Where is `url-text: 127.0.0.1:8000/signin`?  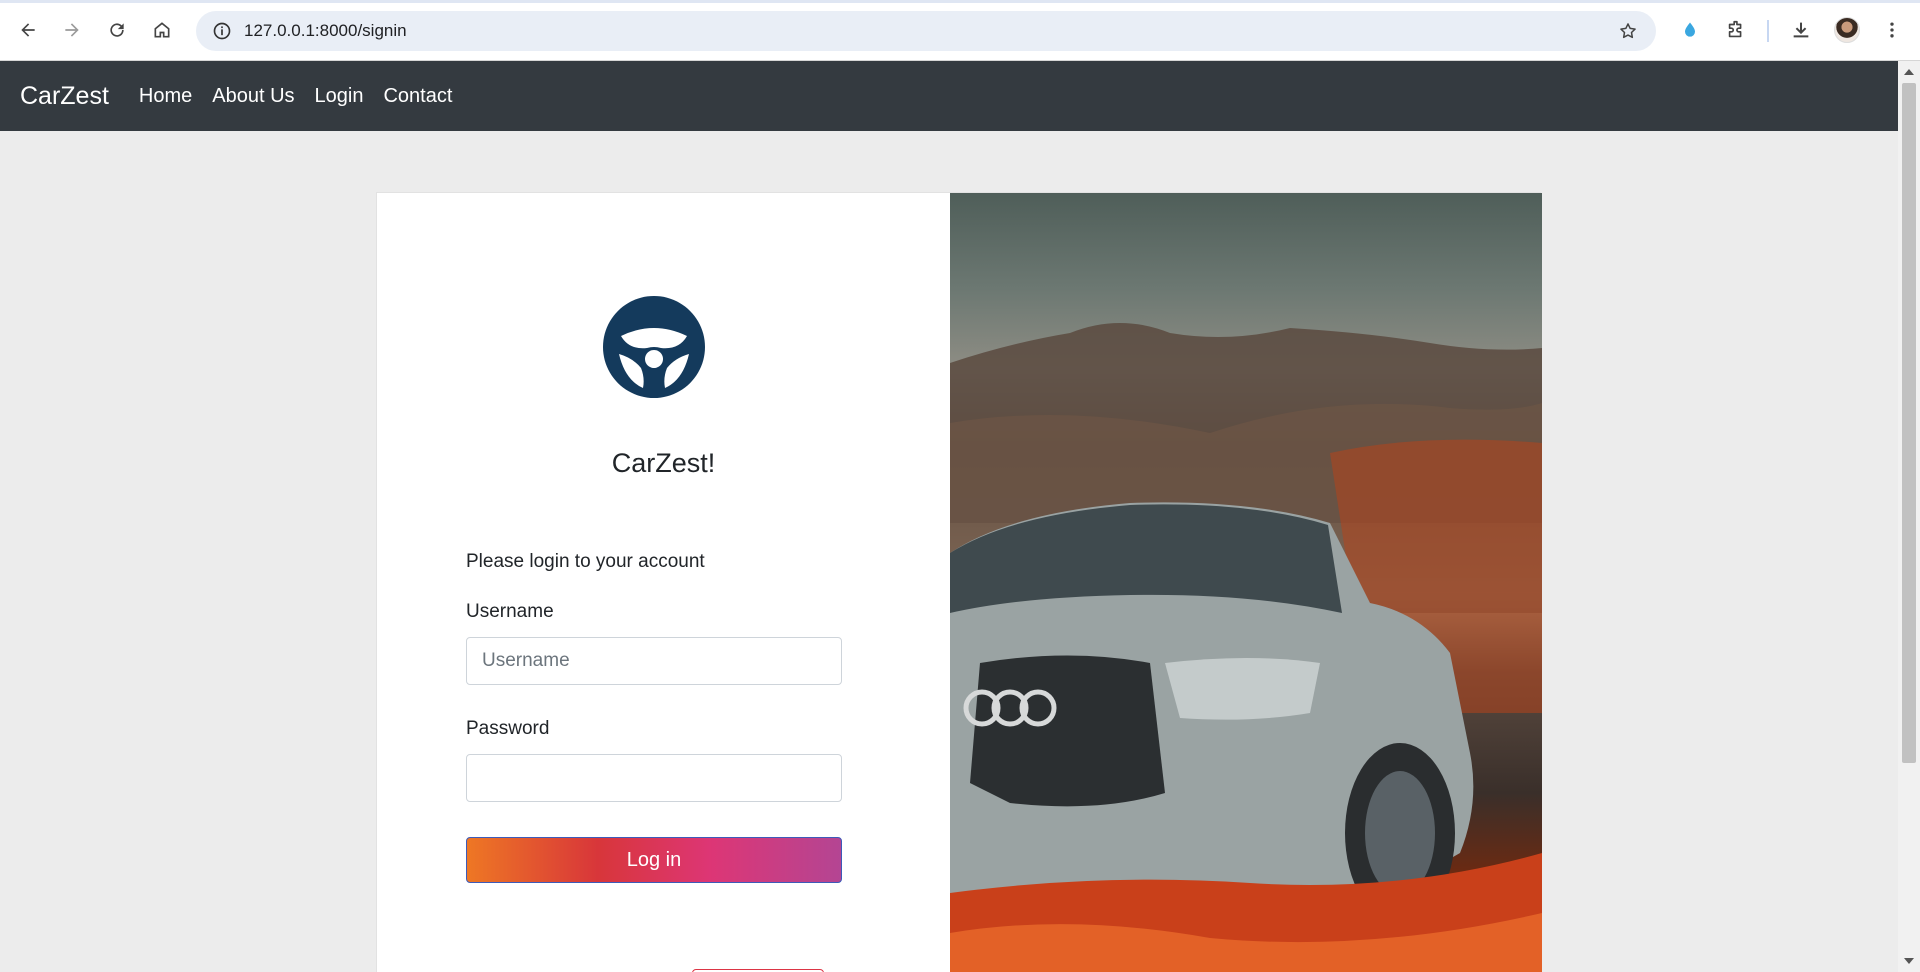 url-text: 127.0.0.1:8000/signin is located at coordinates (325, 30).